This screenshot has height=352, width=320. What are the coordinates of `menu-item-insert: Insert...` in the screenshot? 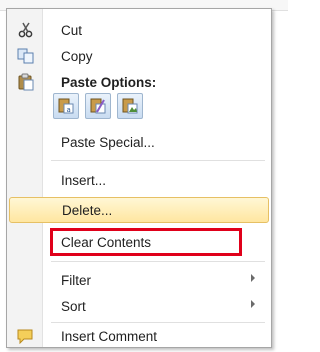 It's located at (139, 180).